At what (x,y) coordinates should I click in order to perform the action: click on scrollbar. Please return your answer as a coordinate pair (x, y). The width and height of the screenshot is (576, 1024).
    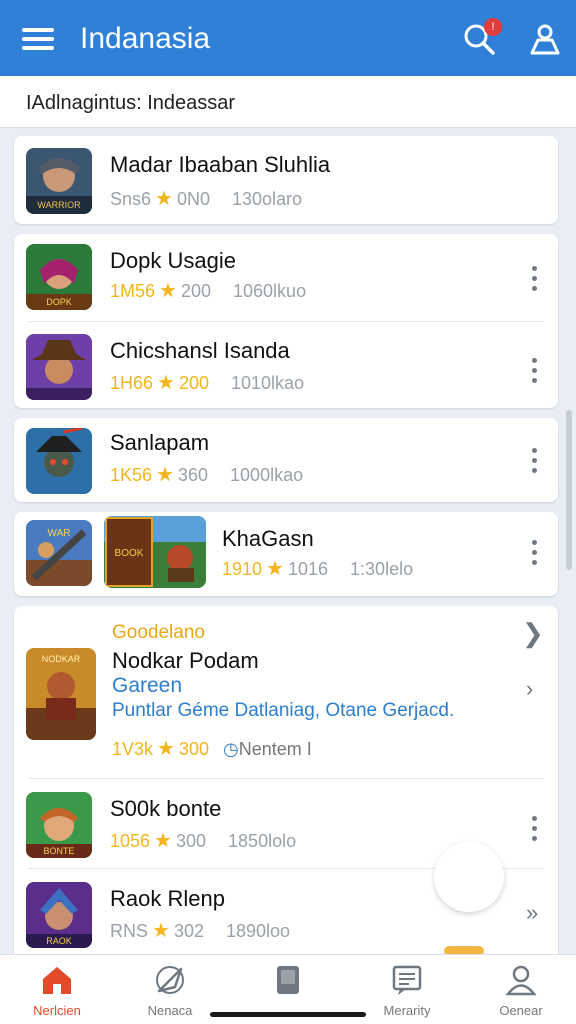
    Looking at the image, I should click on (569, 490).